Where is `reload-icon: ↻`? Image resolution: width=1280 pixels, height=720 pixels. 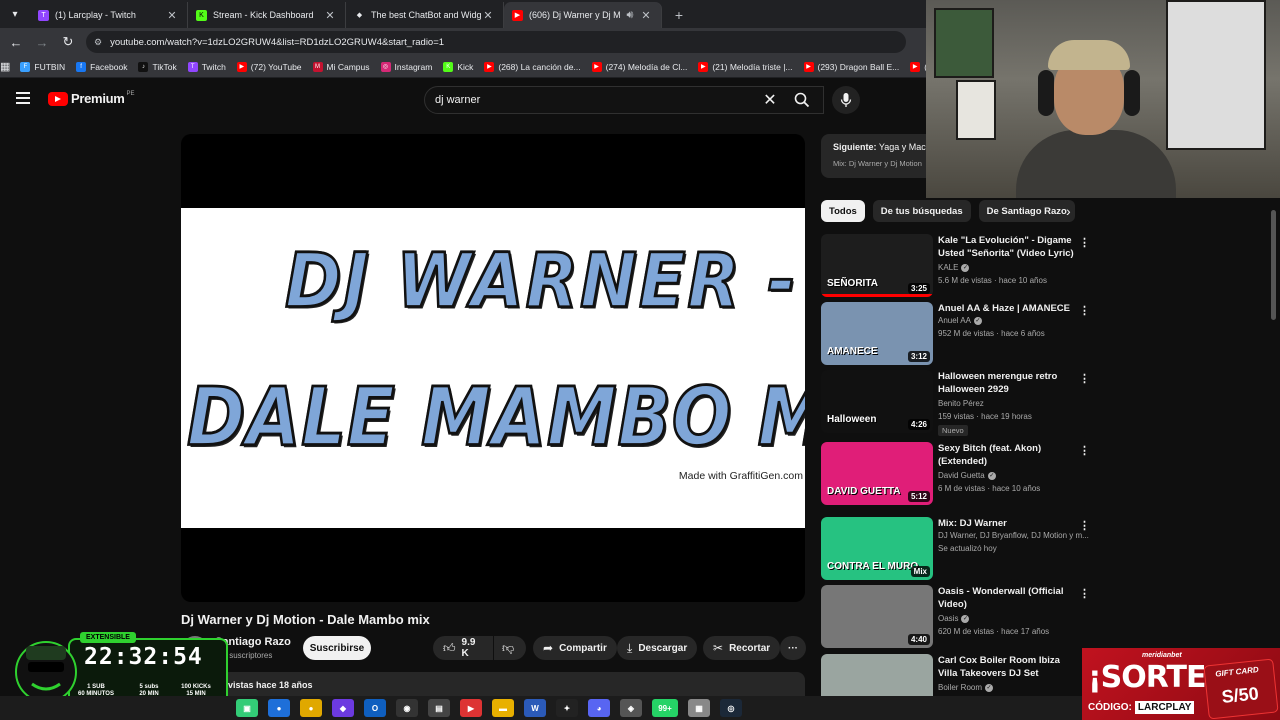 reload-icon: ↻ is located at coordinates (68, 42).